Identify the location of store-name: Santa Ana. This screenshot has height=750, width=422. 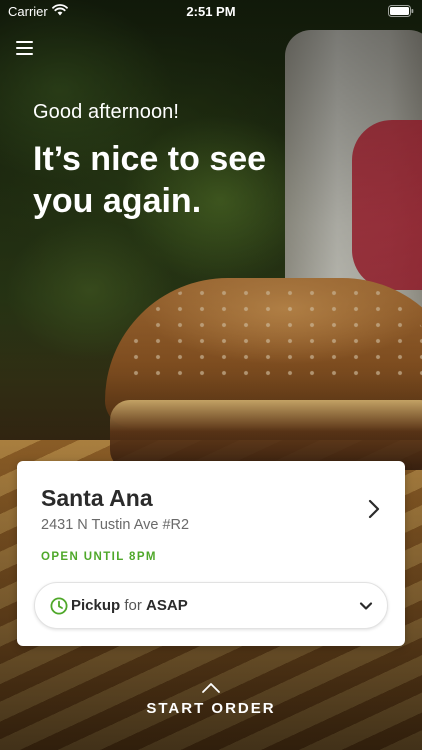
(97, 498).